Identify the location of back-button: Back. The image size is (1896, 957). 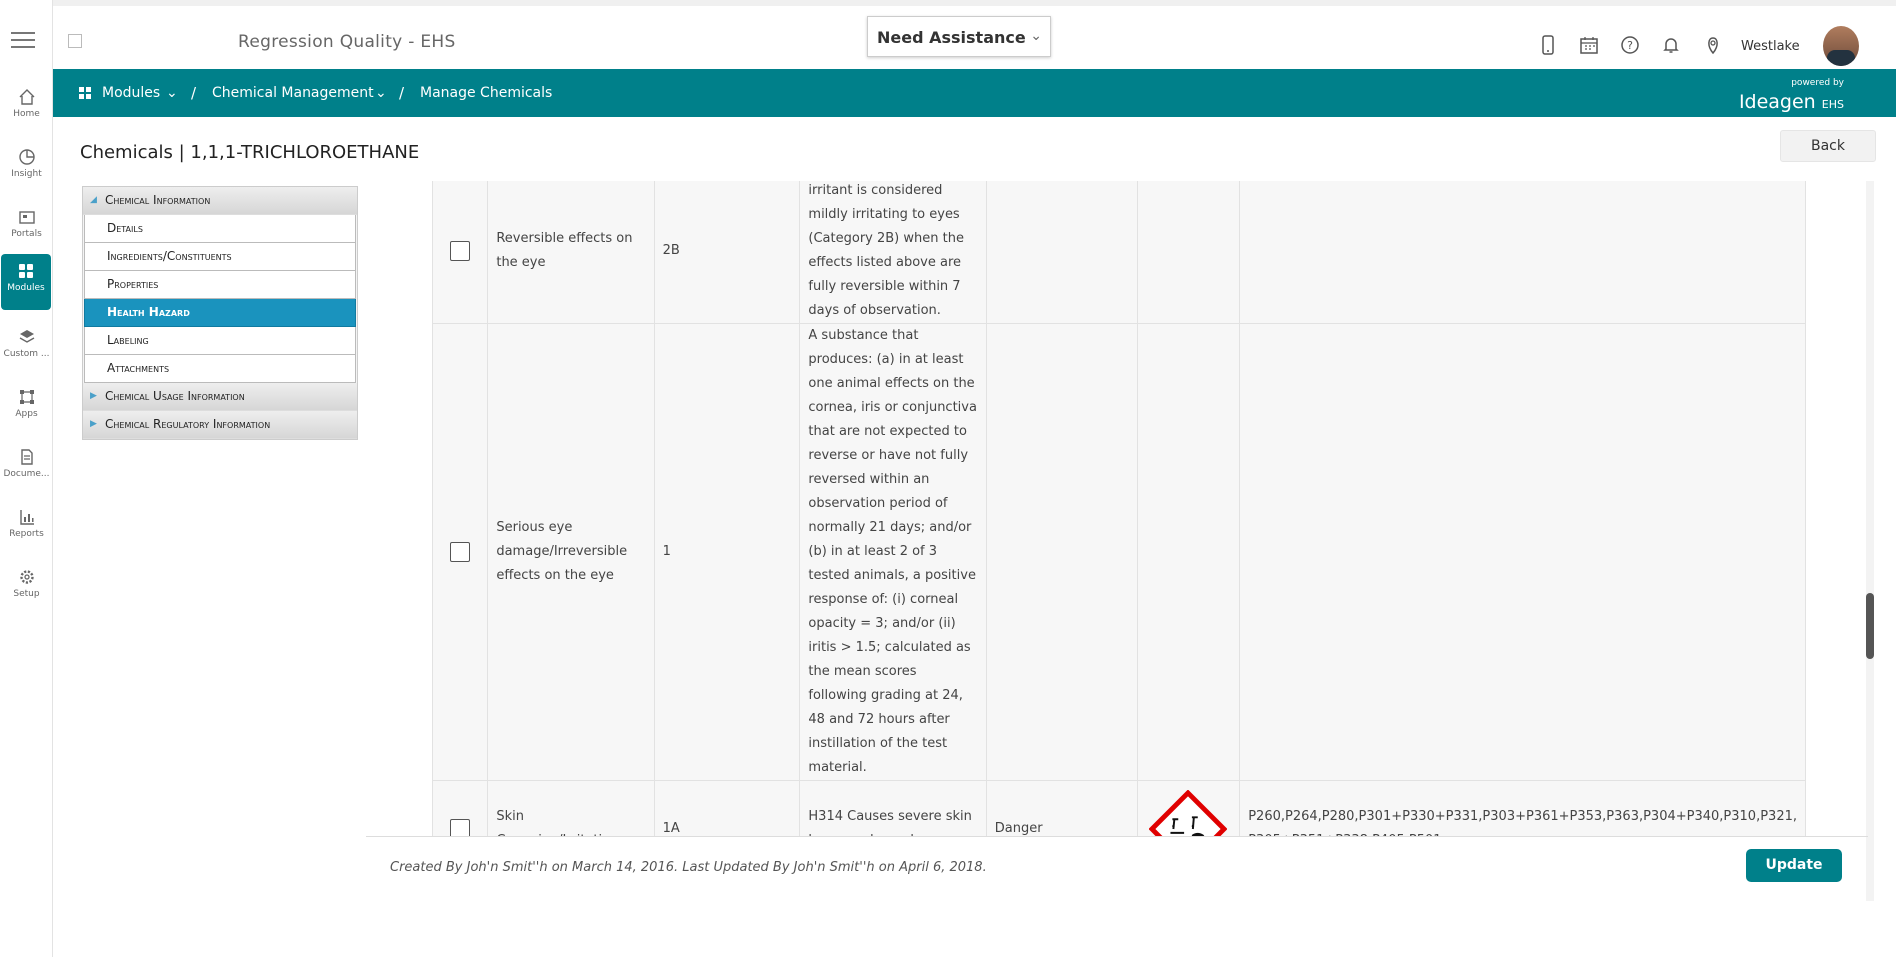
(1828, 146).